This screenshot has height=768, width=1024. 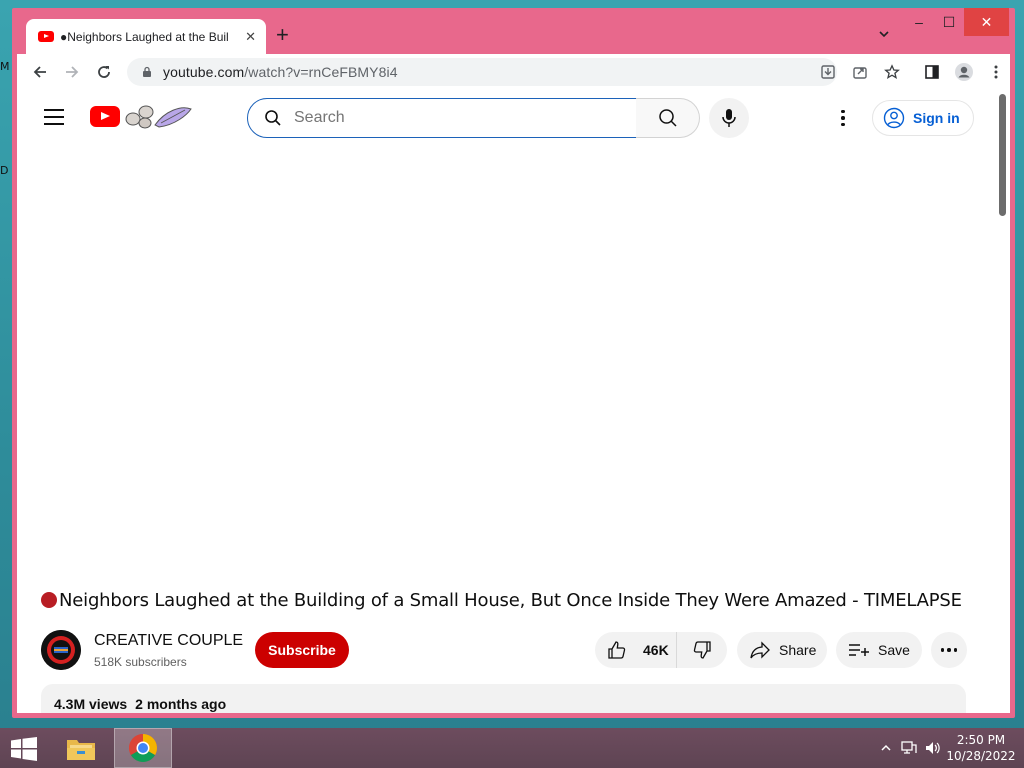 I want to click on like-dislike-group: 46K, so click(x=661, y=650).